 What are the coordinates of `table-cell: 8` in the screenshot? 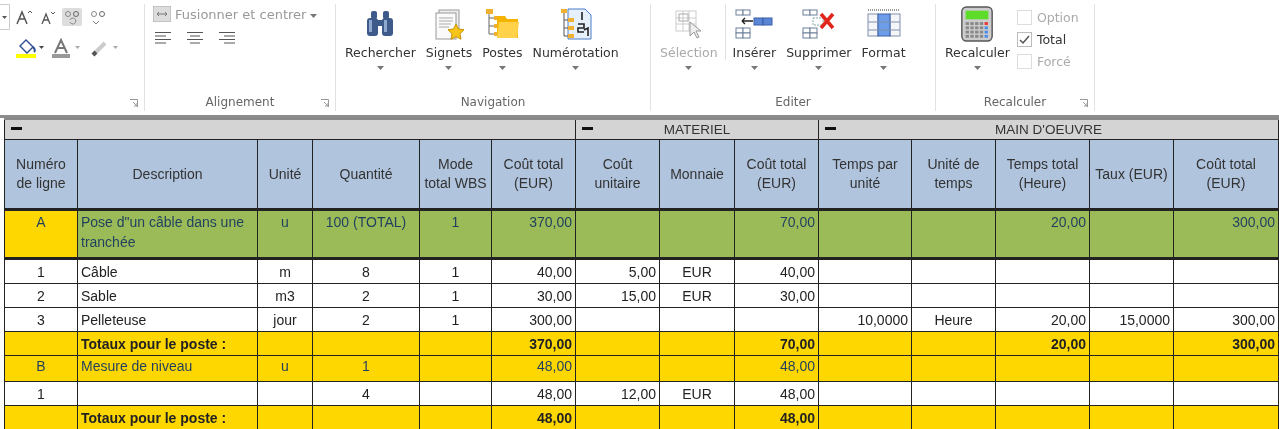 It's located at (366, 271).